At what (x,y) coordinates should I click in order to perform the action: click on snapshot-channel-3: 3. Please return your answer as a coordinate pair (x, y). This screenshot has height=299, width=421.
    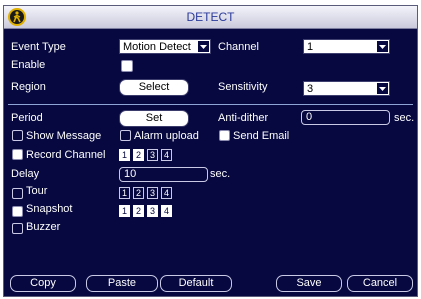
    Looking at the image, I should click on (152, 211).